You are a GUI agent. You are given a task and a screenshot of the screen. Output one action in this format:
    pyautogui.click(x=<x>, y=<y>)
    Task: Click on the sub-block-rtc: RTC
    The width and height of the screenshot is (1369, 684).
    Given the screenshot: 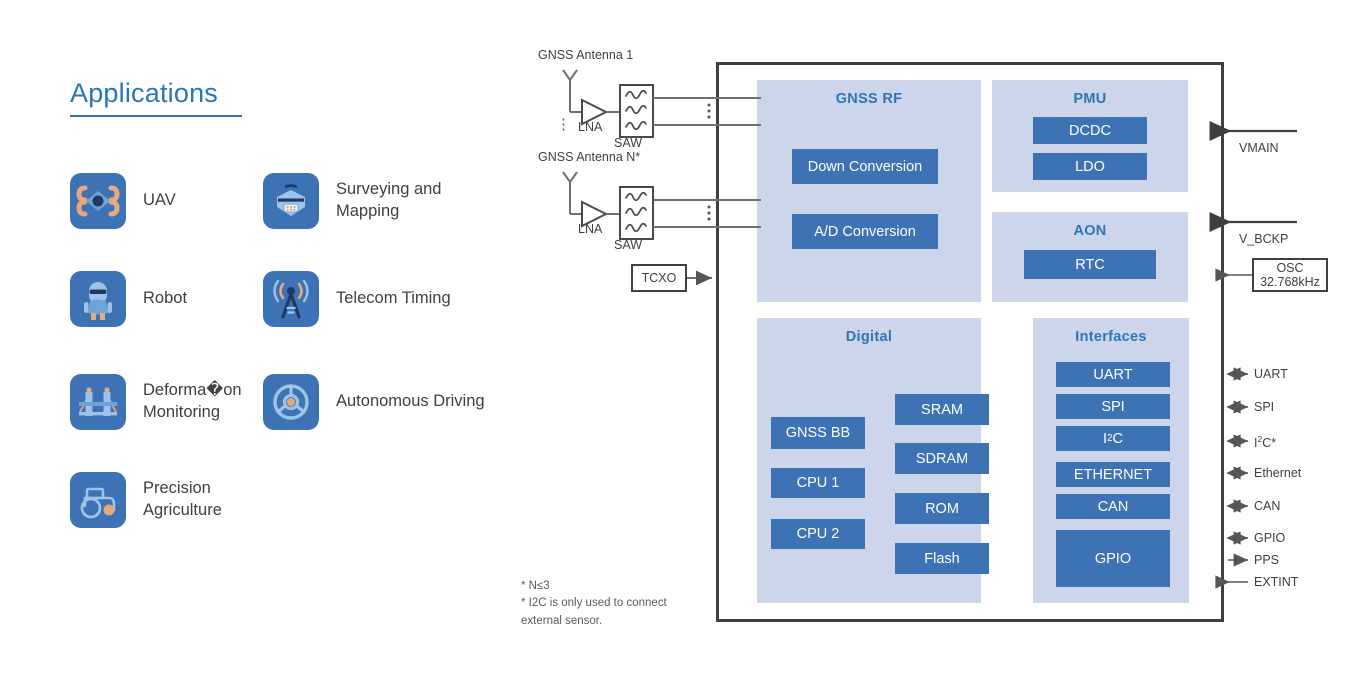 What is the action you would take?
    pyautogui.click(x=1090, y=264)
    